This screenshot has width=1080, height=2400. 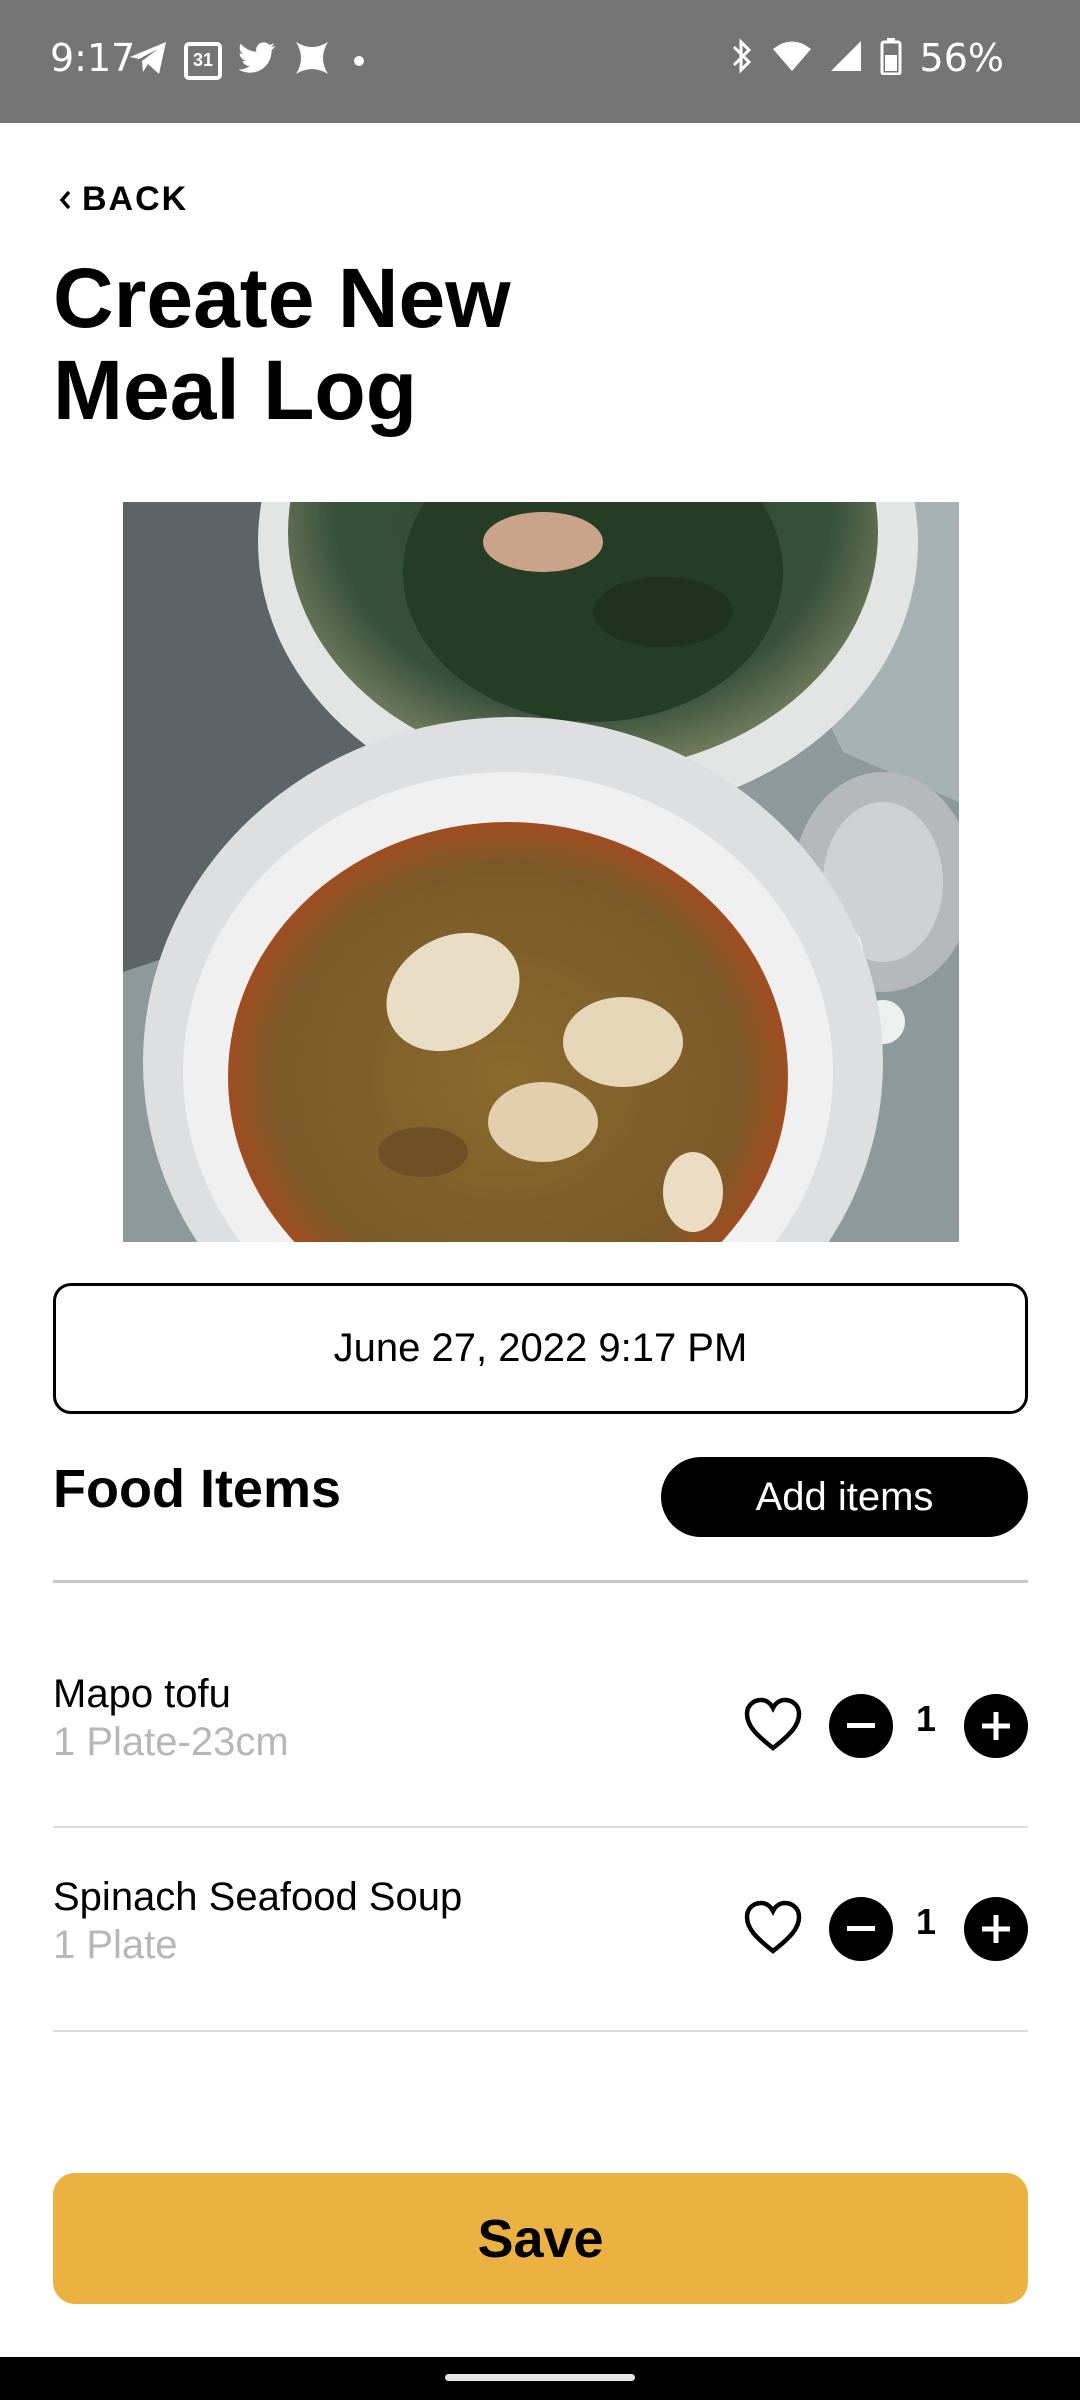 I want to click on food-item-row: Mapo tofu 1 Plate-23cm 1, so click(x=540, y=1727).